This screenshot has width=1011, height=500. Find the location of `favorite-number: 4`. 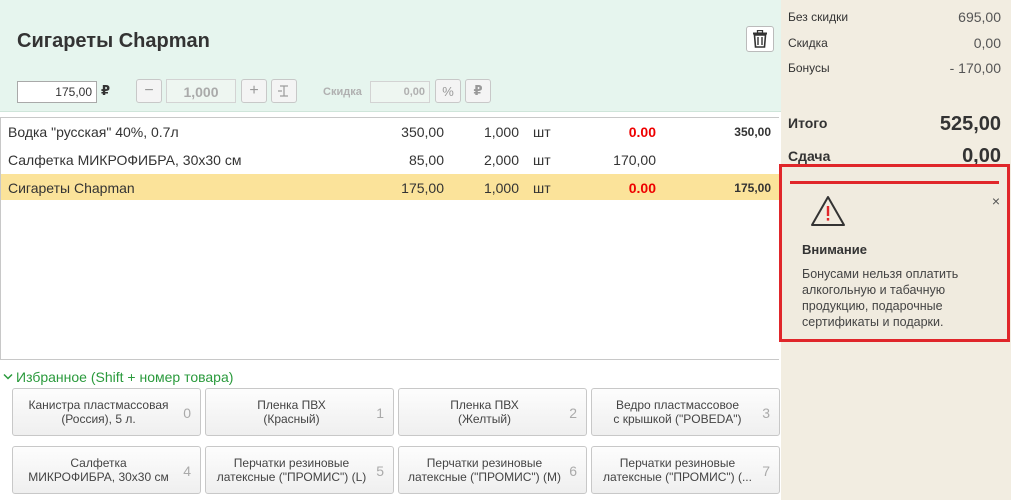

favorite-number: 4 is located at coordinates (187, 471).